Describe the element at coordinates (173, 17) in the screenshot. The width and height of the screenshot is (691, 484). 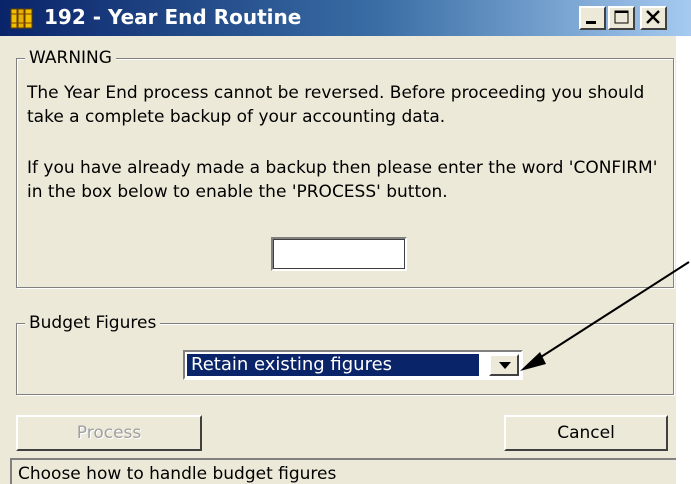
I see `window-title: 192 - Year End Routine` at that location.